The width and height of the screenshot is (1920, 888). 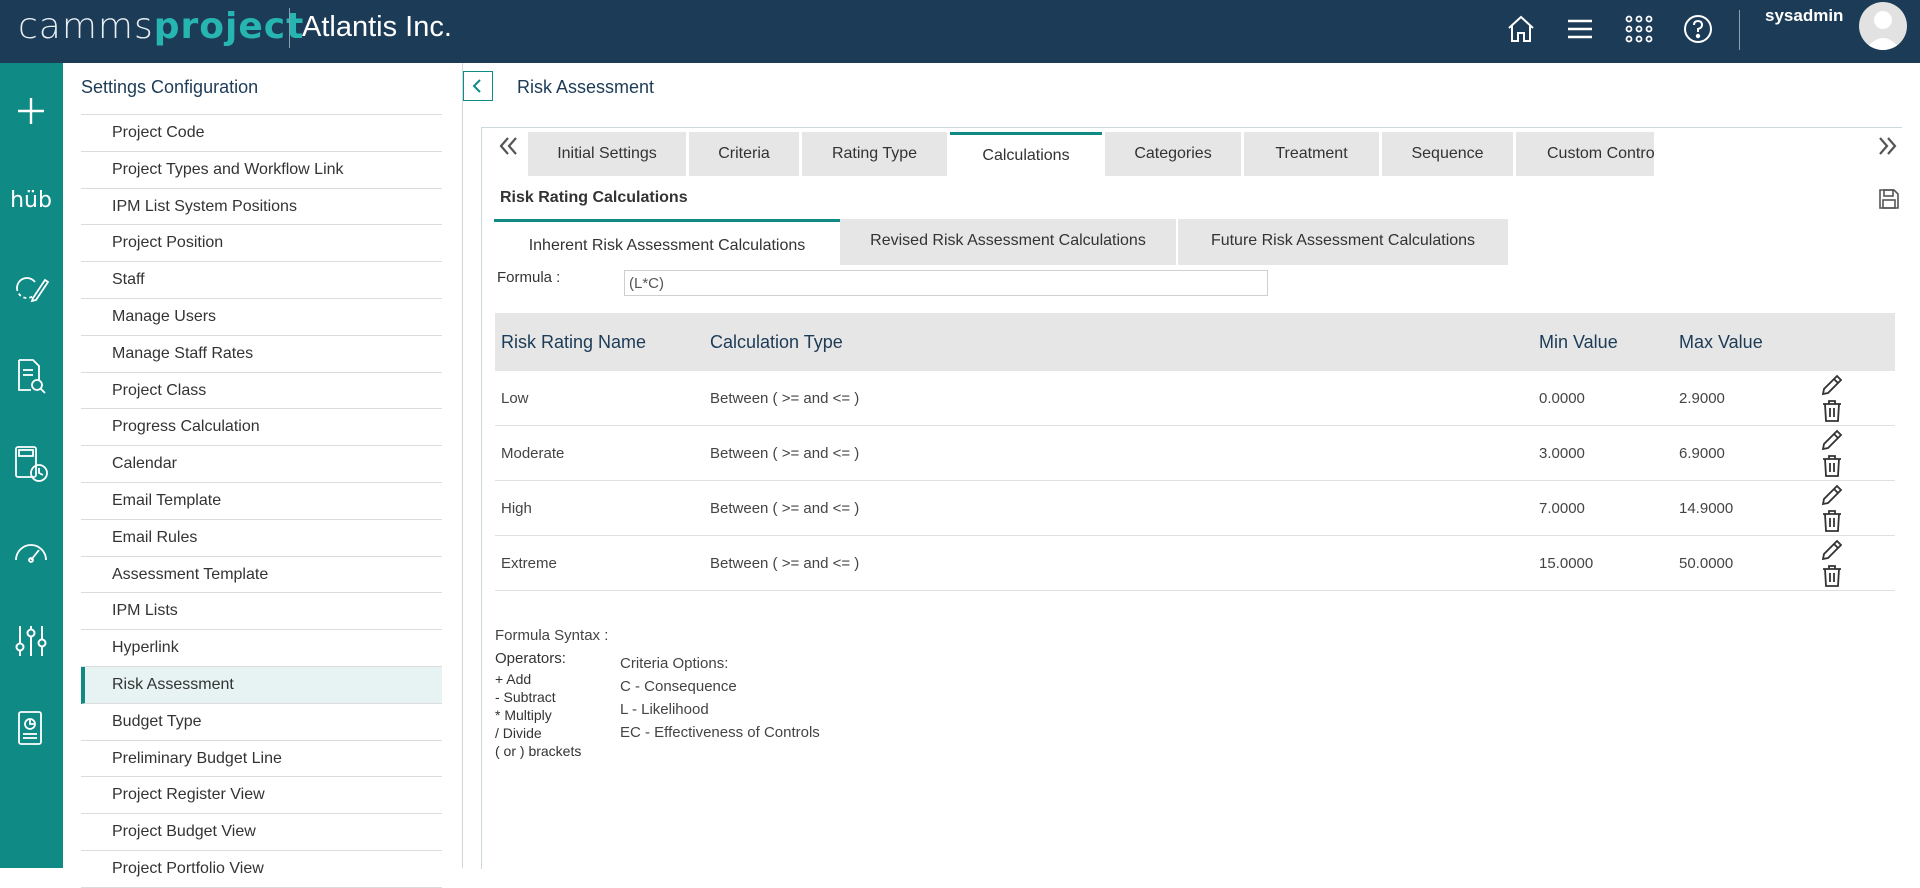 I want to click on formula-input, so click(x=946, y=283).